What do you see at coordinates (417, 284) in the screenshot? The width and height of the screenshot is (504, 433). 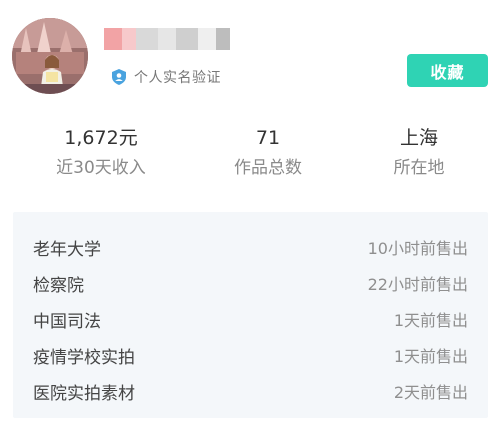 I see `sale-time: 22小时前售出` at bounding box center [417, 284].